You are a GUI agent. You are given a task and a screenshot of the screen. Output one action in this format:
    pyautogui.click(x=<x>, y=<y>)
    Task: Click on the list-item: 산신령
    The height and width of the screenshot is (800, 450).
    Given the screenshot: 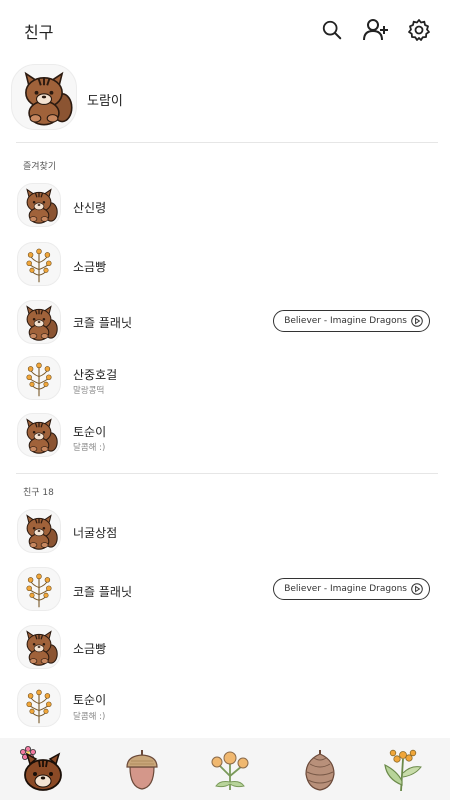 What is the action you would take?
    pyautogui.click(x=225, y=209)
    